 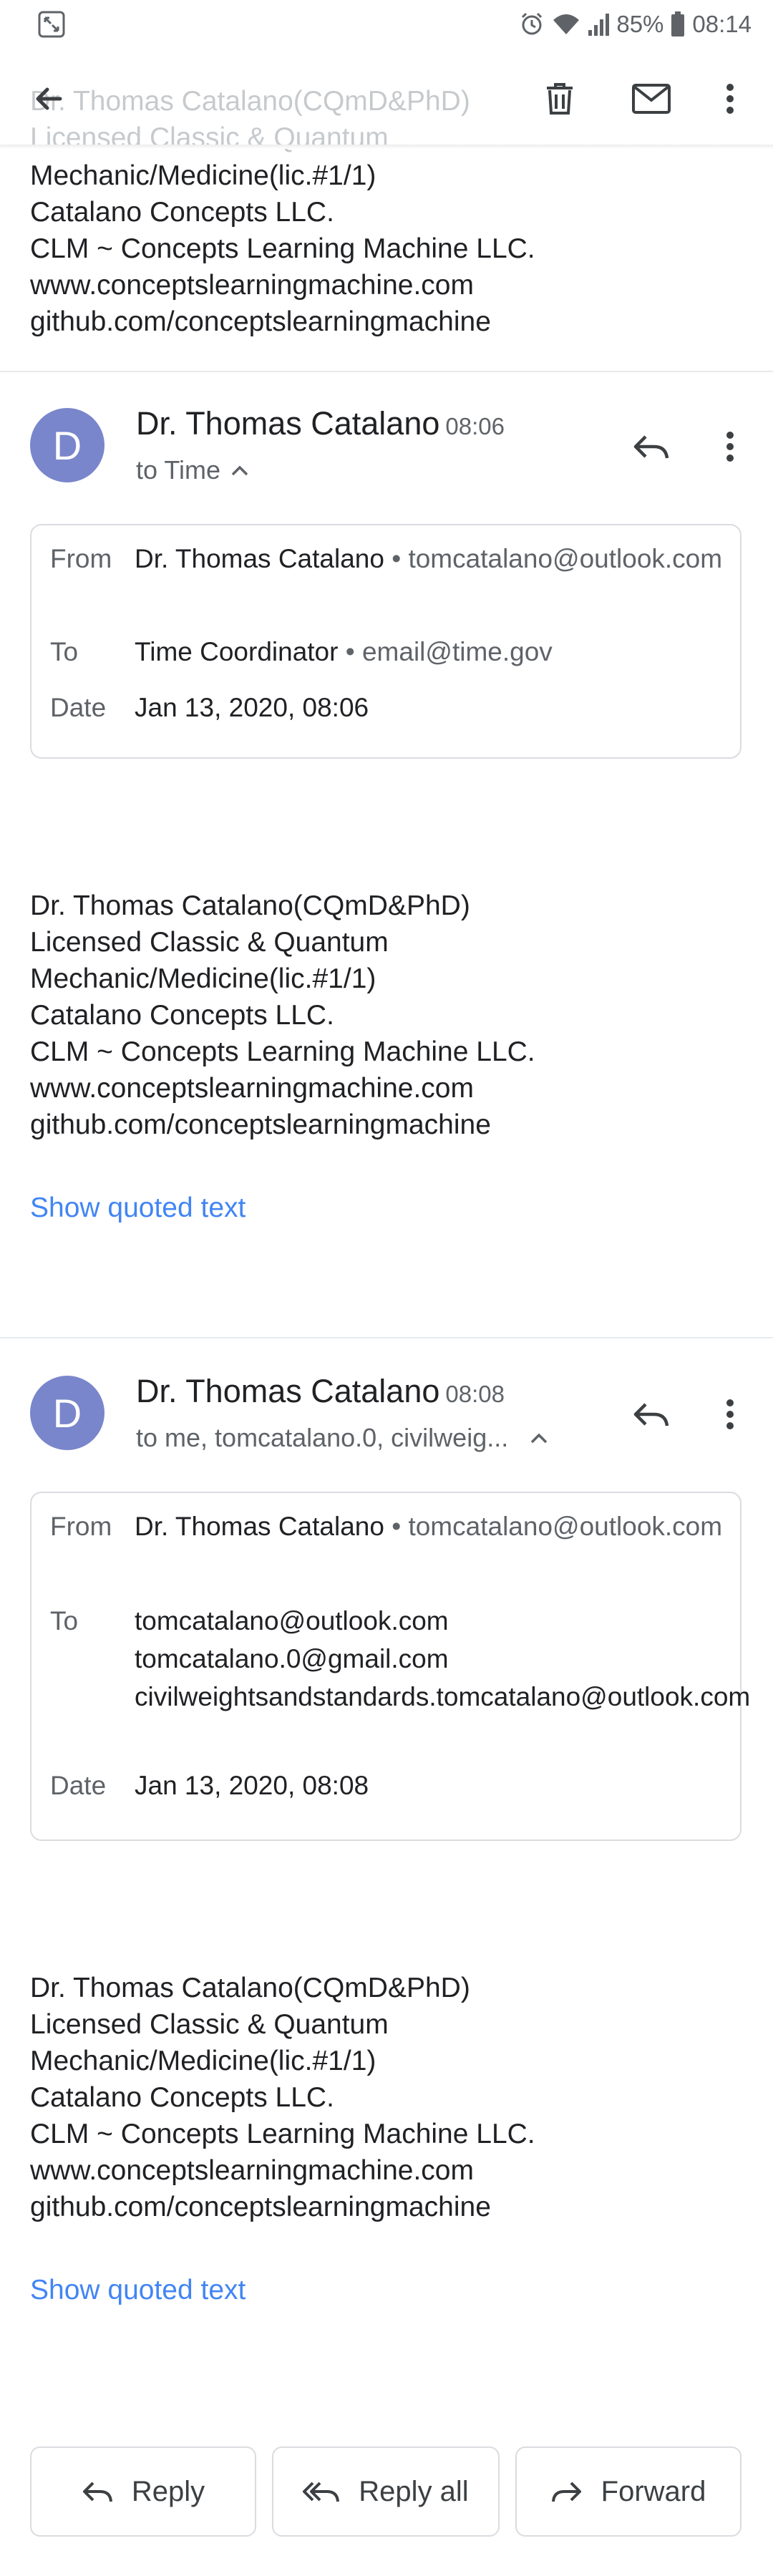 I want to click on sender-name: Dr. Thomas Catalano 08:08, so click(x=320, y=1391).